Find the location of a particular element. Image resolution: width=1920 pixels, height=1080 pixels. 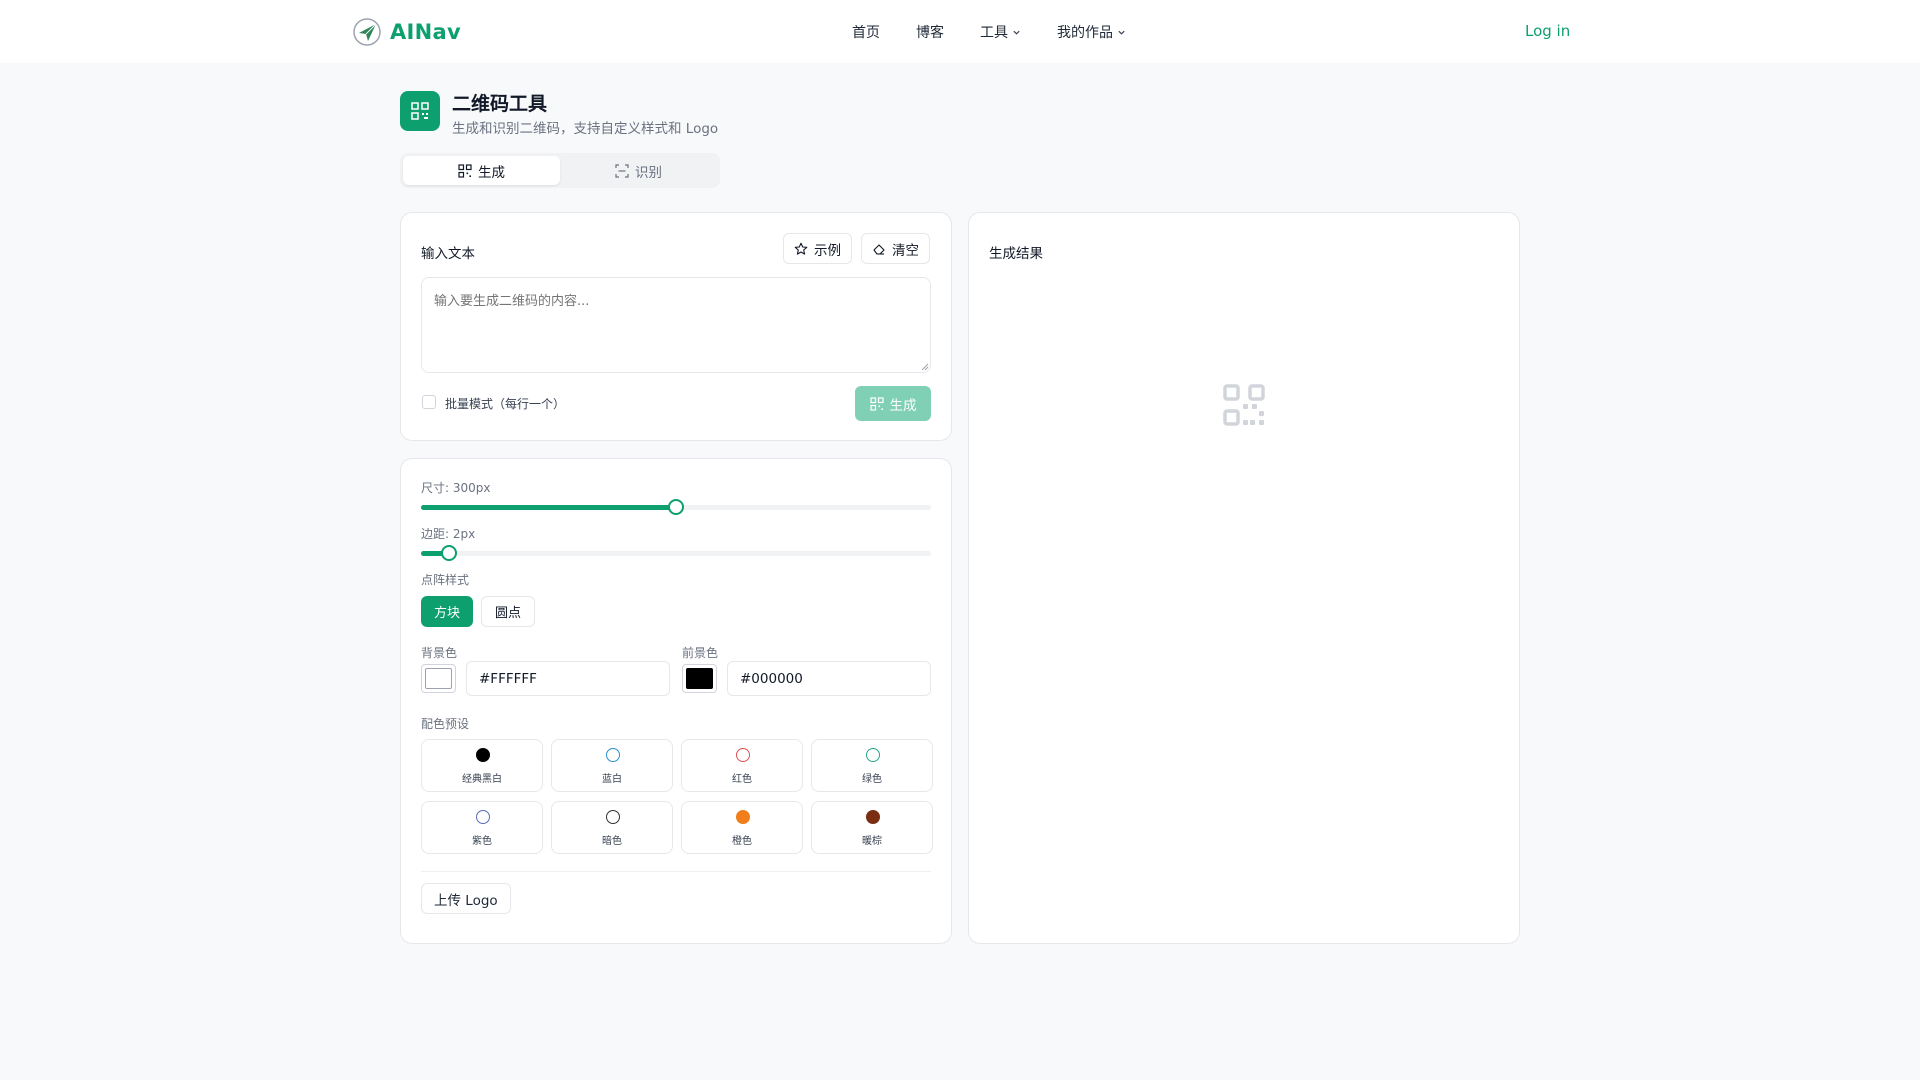

size-slider is located at coordinates (676, 507).